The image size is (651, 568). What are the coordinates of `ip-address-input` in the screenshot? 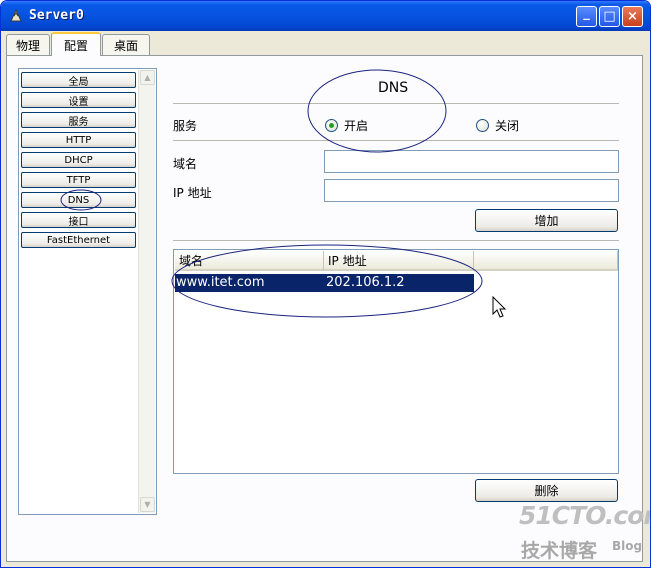 It's located at (471, 190).